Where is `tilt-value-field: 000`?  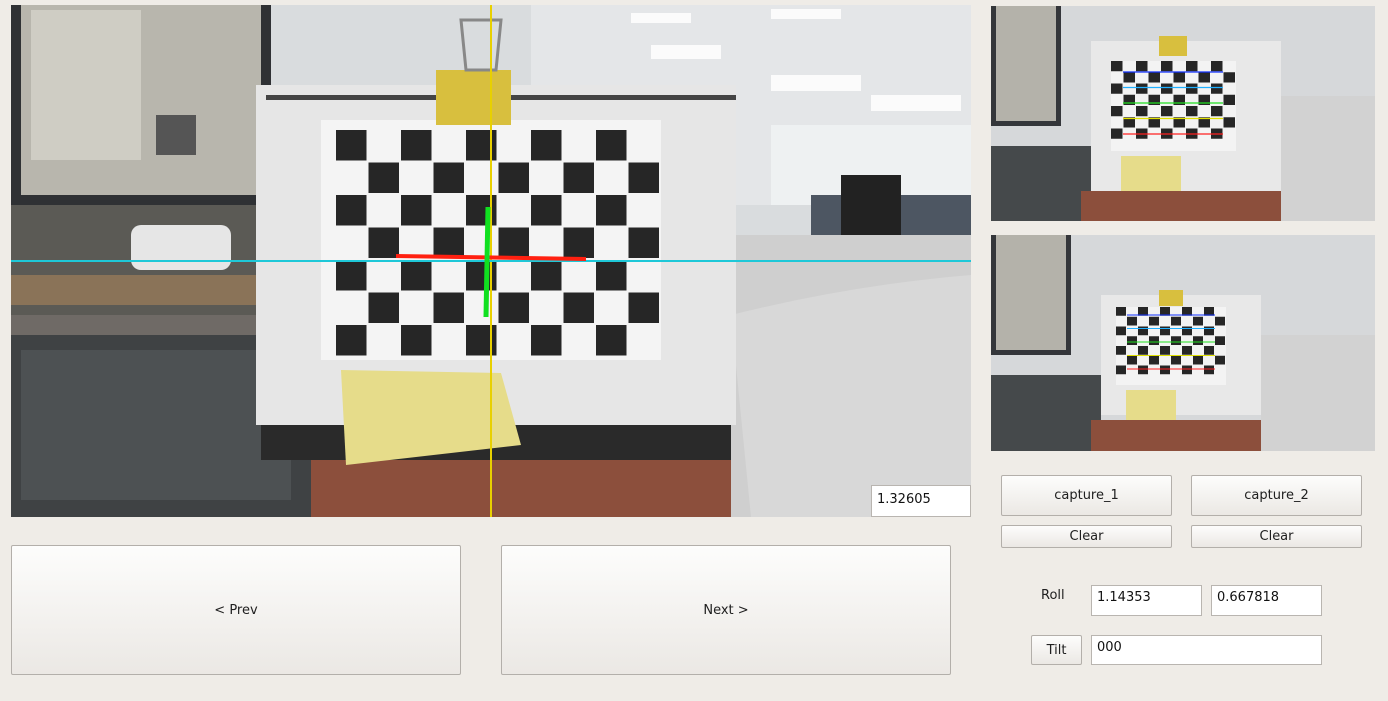
tilt-value-field: 000 is located at coordinates (1206, 650).